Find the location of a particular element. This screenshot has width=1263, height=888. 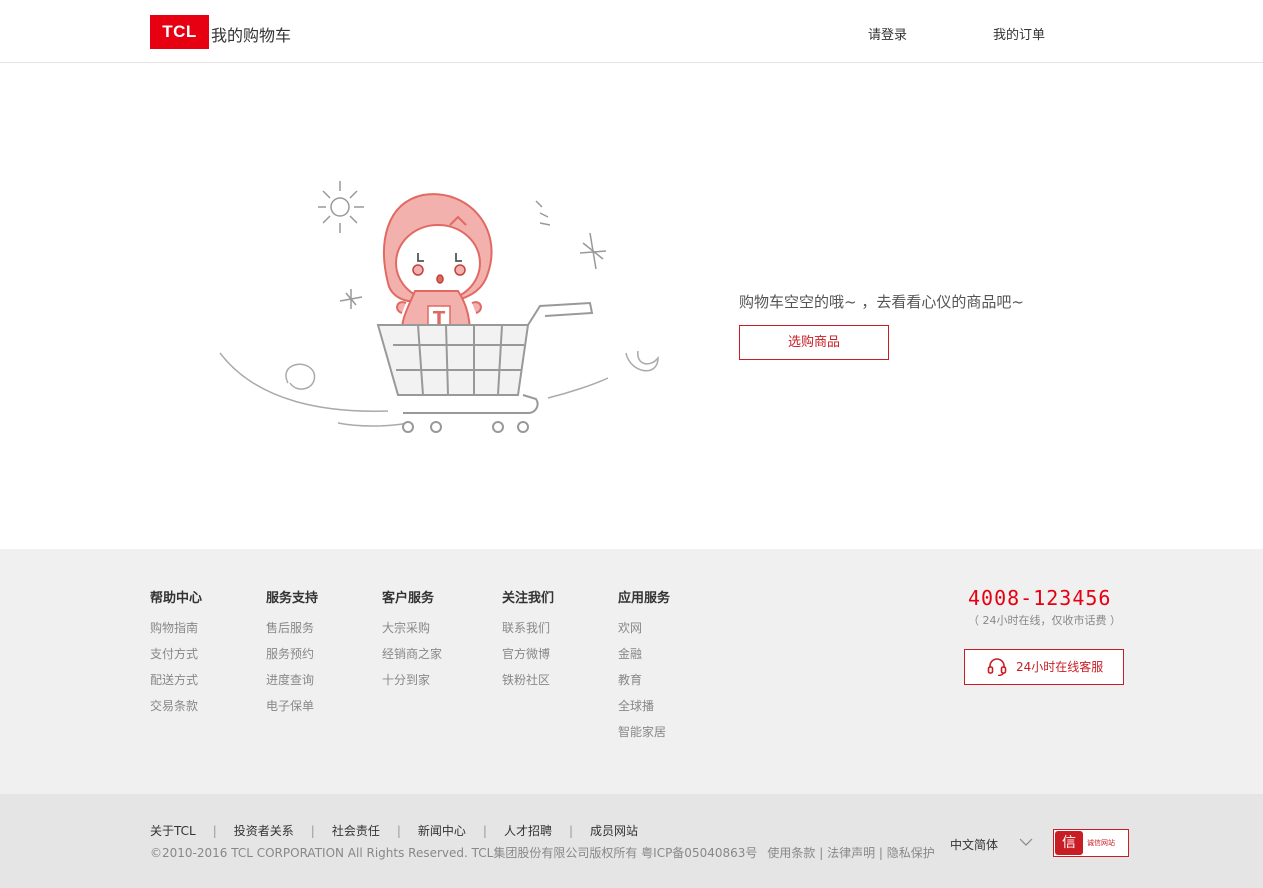

news-center-link: 新闻中心 is located at coordinates (442, 831).